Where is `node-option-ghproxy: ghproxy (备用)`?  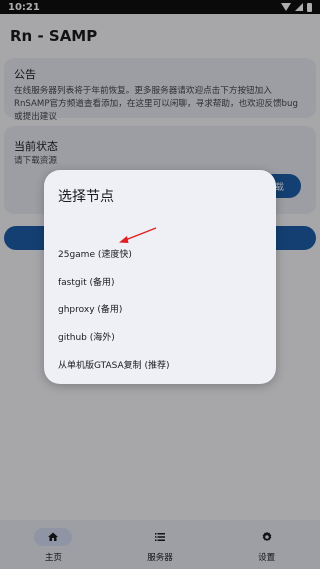
node-option-ghproxy: ghproxy (备用) is located at coordinates (163, 308).